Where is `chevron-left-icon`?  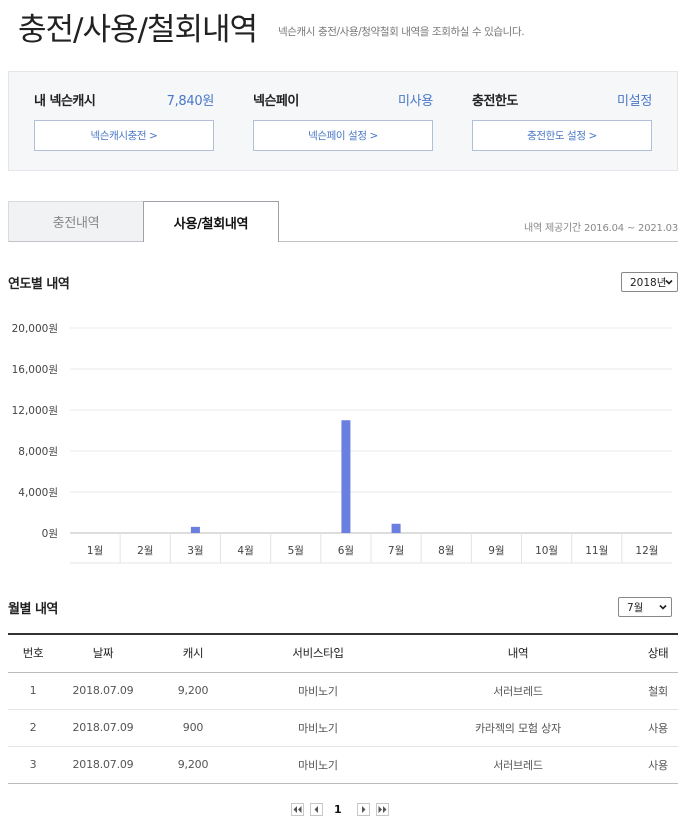 chevron-left-icon is located at coordinates (316, 809).